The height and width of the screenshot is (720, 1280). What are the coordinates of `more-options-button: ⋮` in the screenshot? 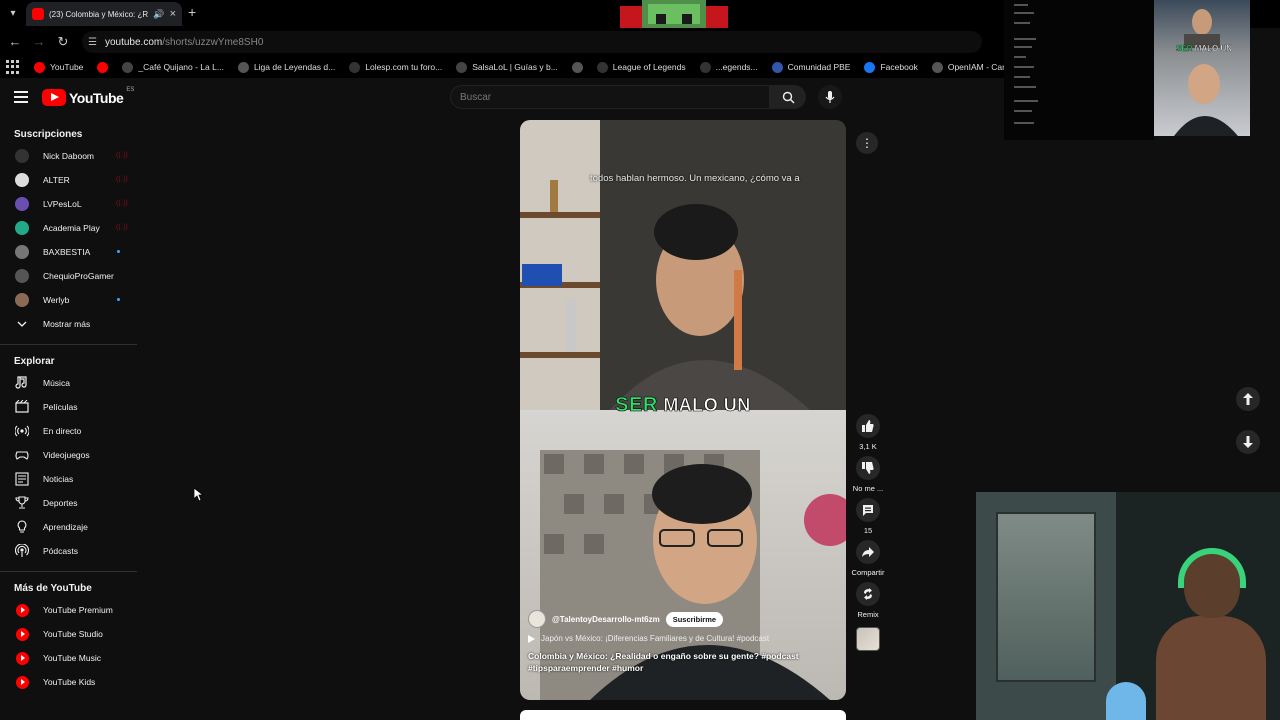 It's located at (867, 143).